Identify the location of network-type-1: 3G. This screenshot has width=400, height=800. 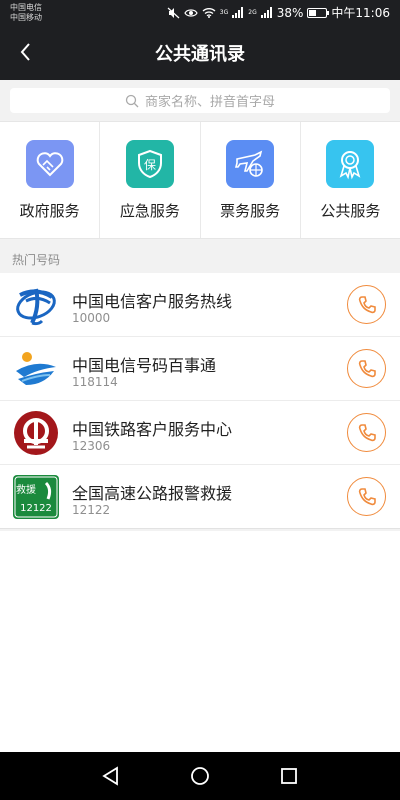
(224, 12).